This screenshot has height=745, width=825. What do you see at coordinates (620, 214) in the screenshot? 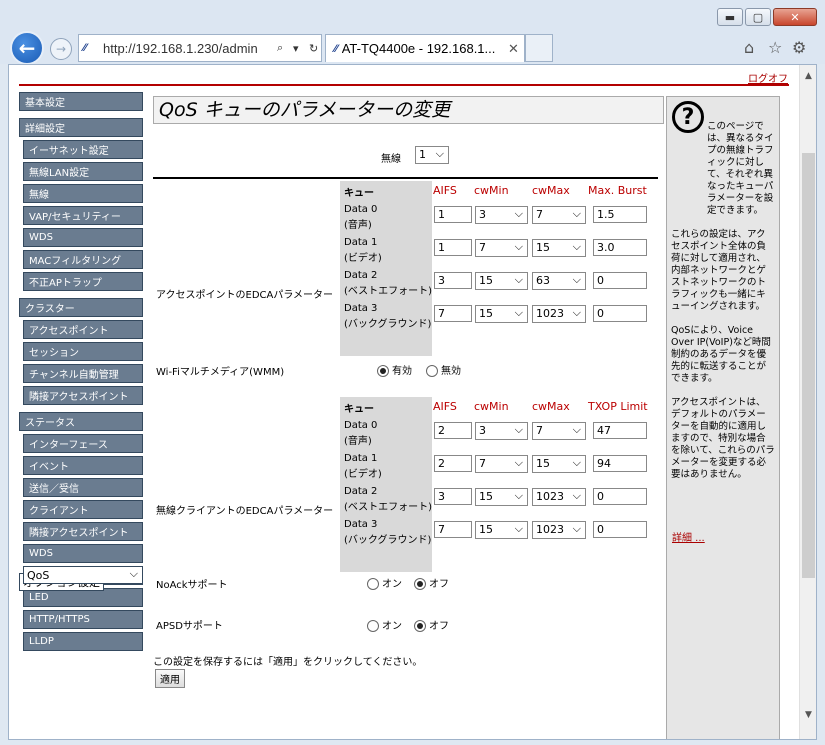
I see `max-burst-input: 1.5` at bounding box center [620, 214].